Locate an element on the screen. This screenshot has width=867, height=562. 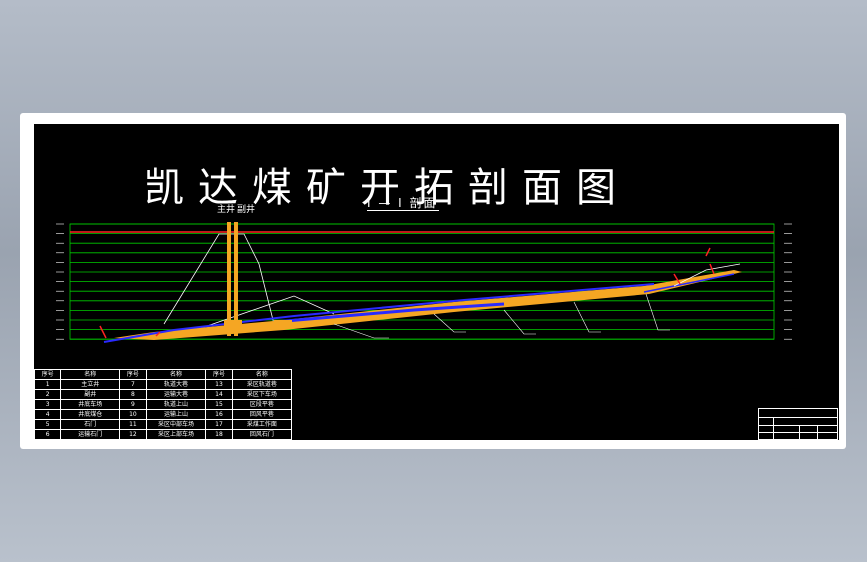
legend-cell: 5 is located at coordinates (47, 424).